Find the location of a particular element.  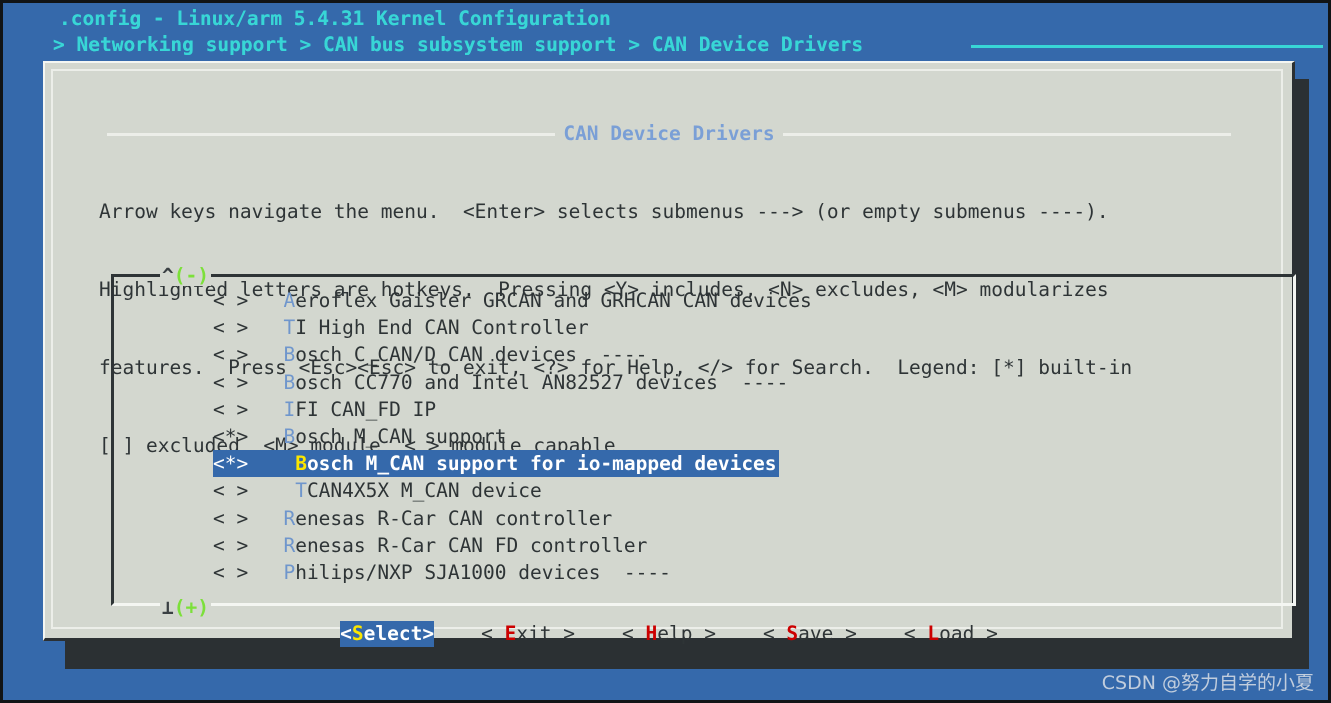

menu-item-label: FI CAN_FD IP is located at coordinates (366, 409).